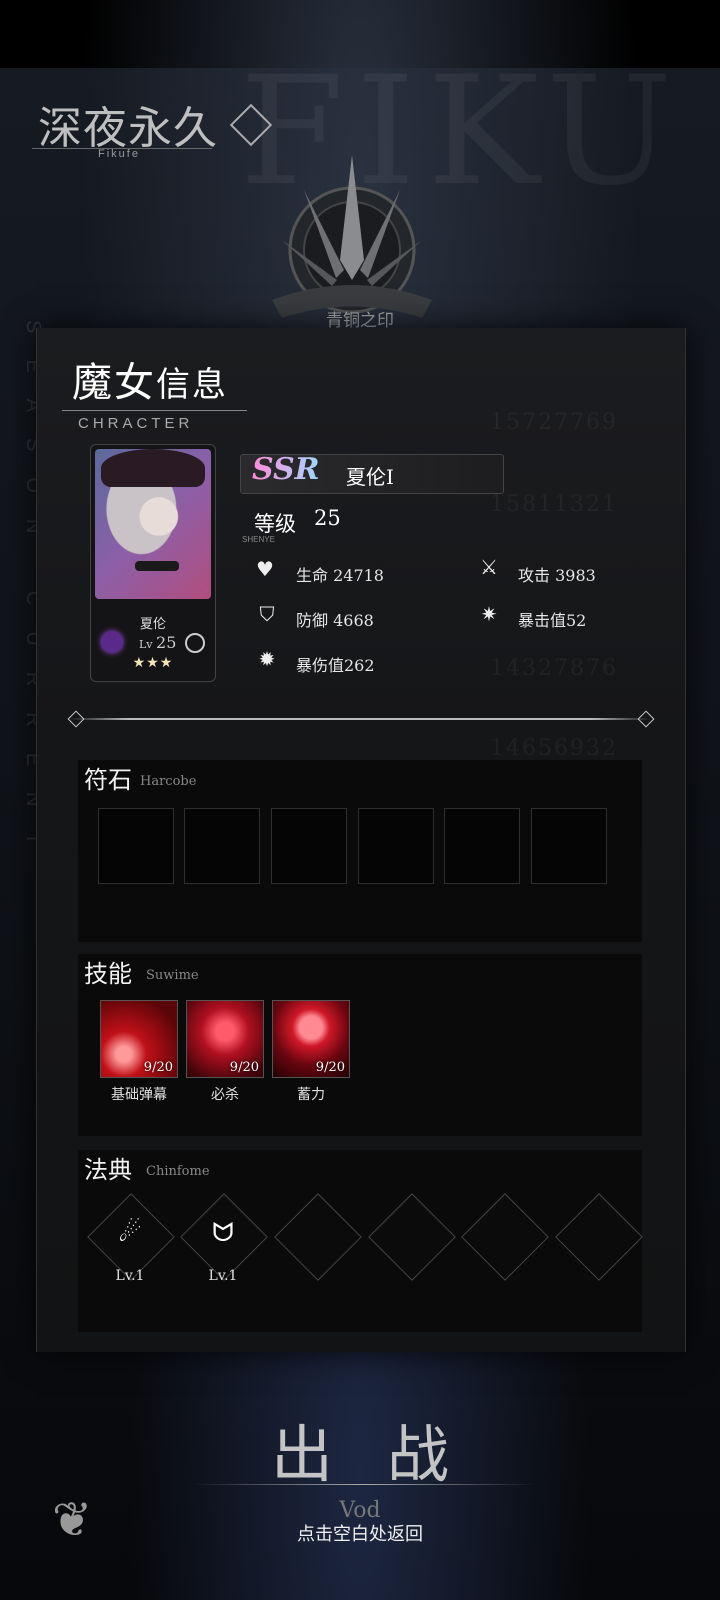  I want to click on section-divider, so click(360, 719).